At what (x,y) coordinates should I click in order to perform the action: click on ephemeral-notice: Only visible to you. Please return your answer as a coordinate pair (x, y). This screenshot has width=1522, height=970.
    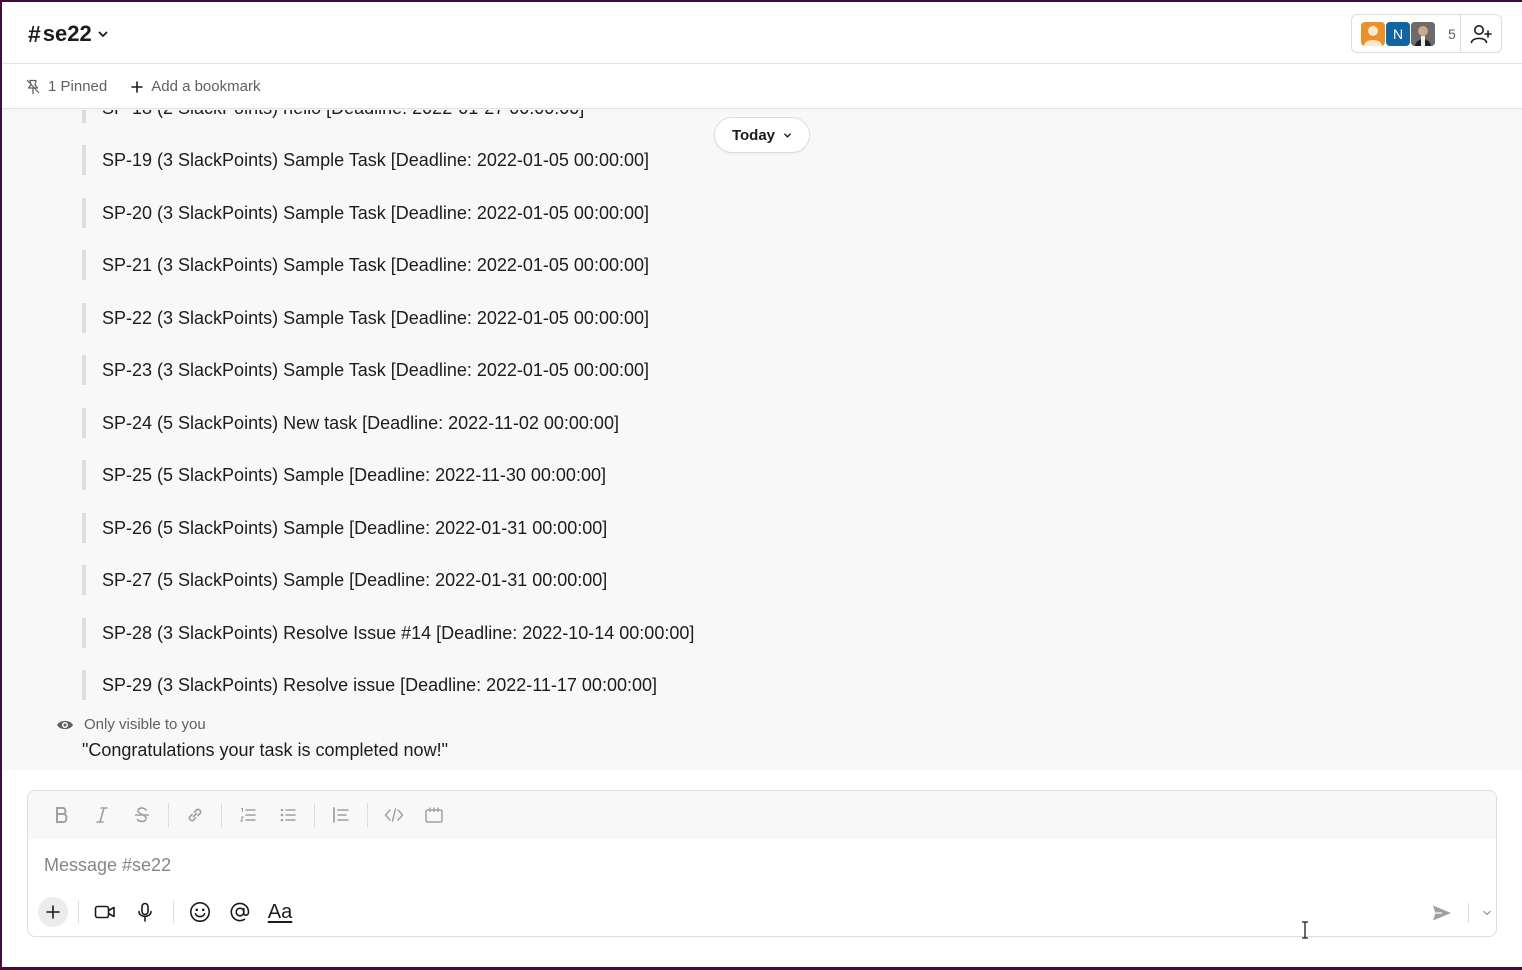
    Looking at the image, I should click on (131, 724).